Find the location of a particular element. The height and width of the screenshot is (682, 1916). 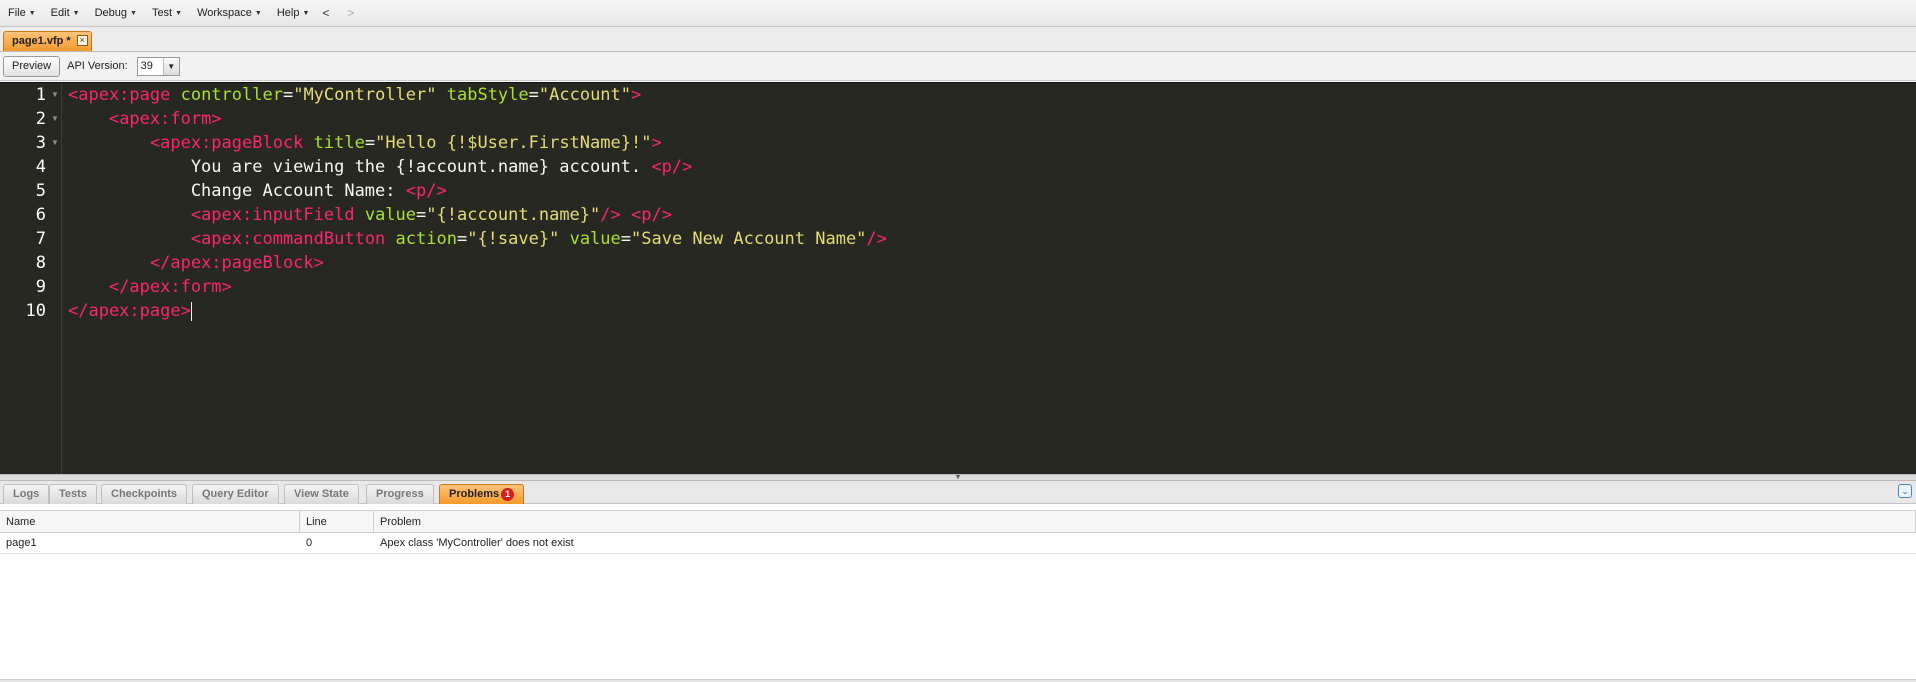

code-line: Change Account Name: <p/> is located at coordinates (257, 191).